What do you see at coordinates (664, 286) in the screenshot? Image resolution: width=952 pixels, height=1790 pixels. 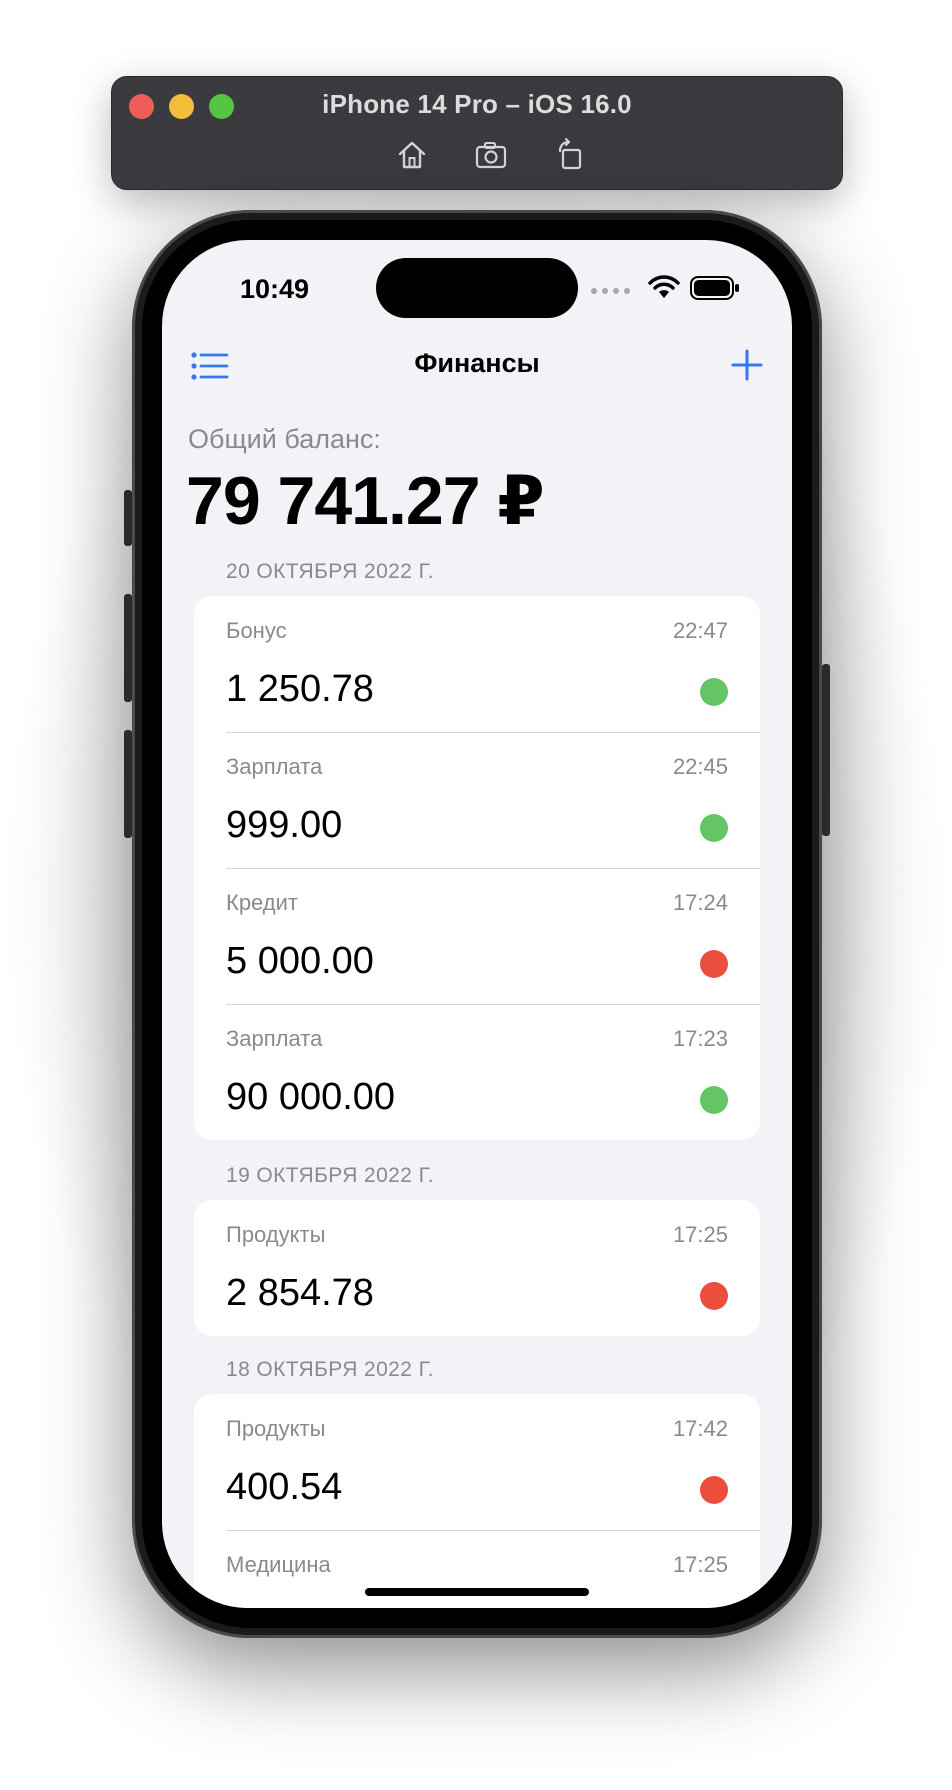 I see `wifi-icon` at bounding box center [664, 286].